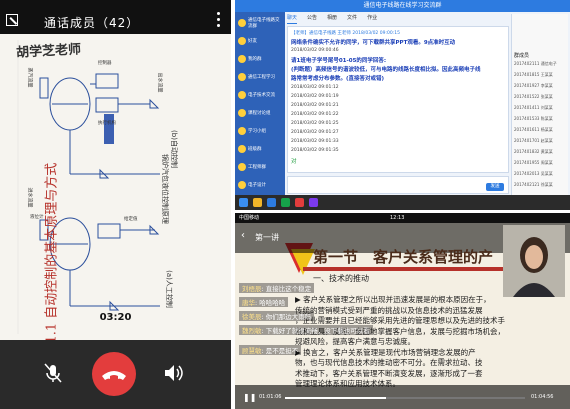 This screenshot has width=570, height=409. What do you see at coordinates (533, 163) in the screenshot?
I see `member-item: 2017401955 周某某` at bounding box center [533, 163].